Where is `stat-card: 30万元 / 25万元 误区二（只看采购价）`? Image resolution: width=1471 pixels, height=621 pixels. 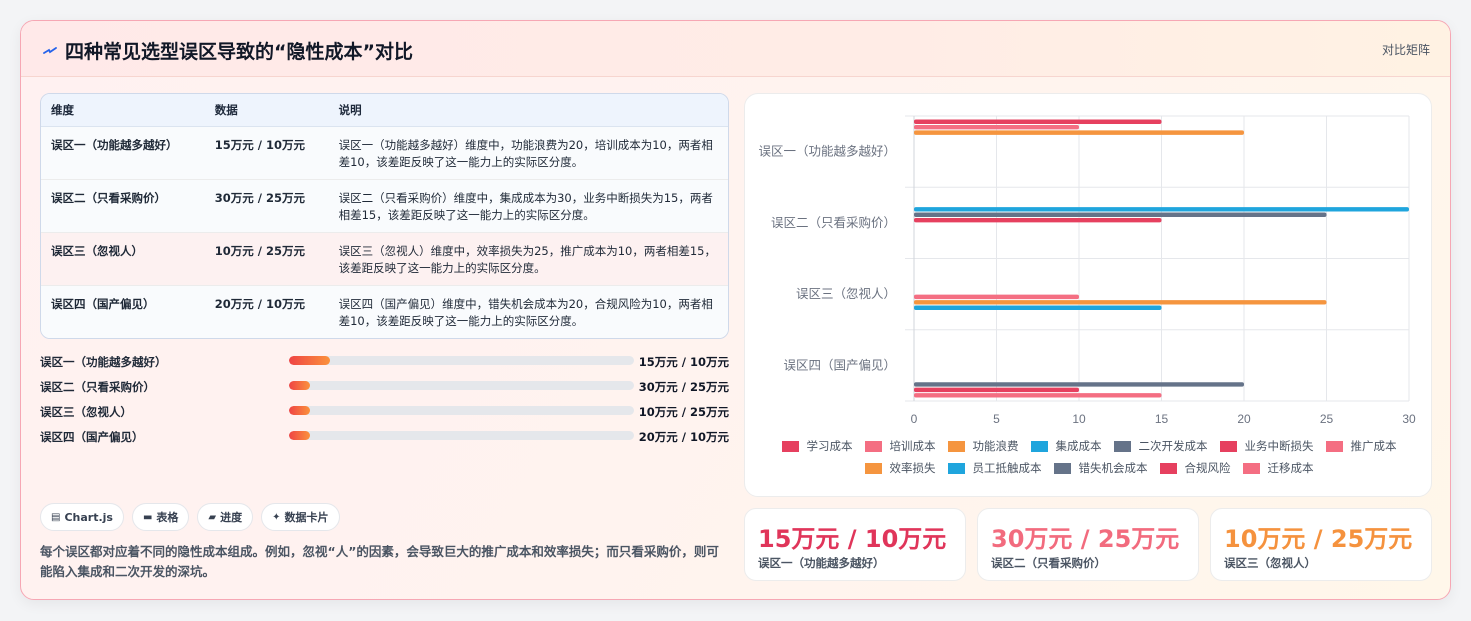 stat-card: 30万元 / 25万元 误区二（只看采购价） is located at coordinates (1088, 544).